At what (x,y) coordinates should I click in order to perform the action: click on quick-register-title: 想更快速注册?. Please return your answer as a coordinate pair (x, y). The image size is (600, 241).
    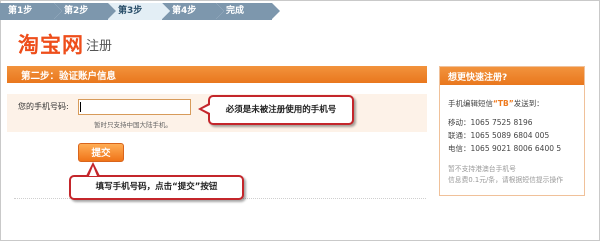
    Looking at the image, I should click on (478, 78).